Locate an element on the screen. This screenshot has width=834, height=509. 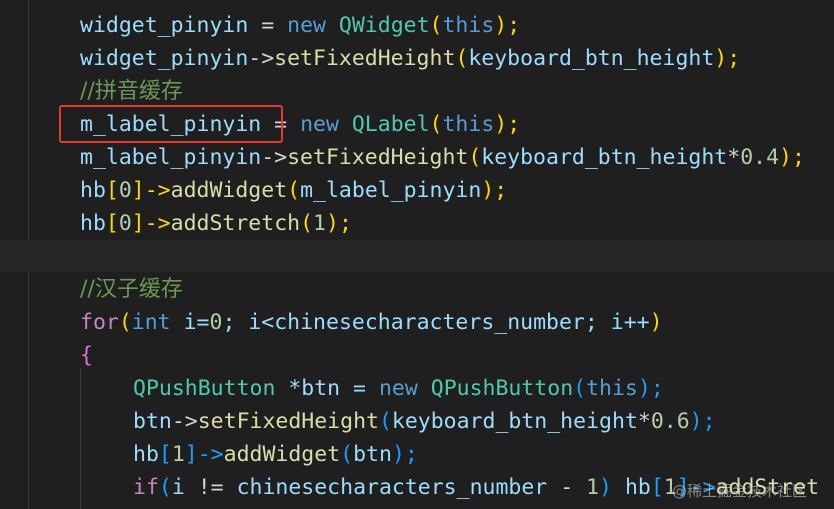
code-line-6: hb[0]->addWidget(m_label_pinyin); is located at coordinates (293, 190).